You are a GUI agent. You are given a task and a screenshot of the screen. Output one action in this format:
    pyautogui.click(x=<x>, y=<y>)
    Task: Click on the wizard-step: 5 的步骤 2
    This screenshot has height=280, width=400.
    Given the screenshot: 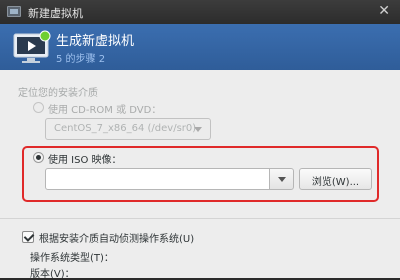 What is the action you would take?
    pyautogui.click(x=81, y=59)
    